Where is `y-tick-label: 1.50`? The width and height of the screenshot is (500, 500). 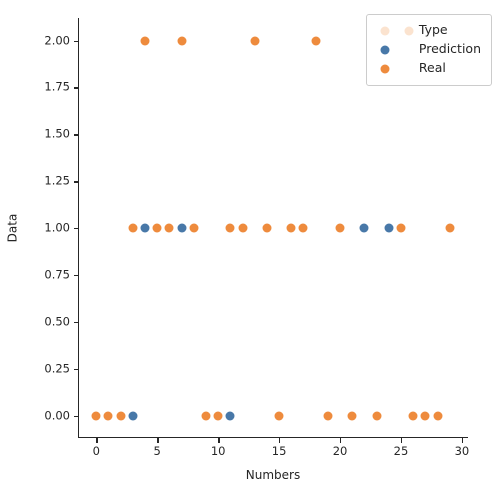
y-tick-label: 1.50 is located at coordinates (57, 133).